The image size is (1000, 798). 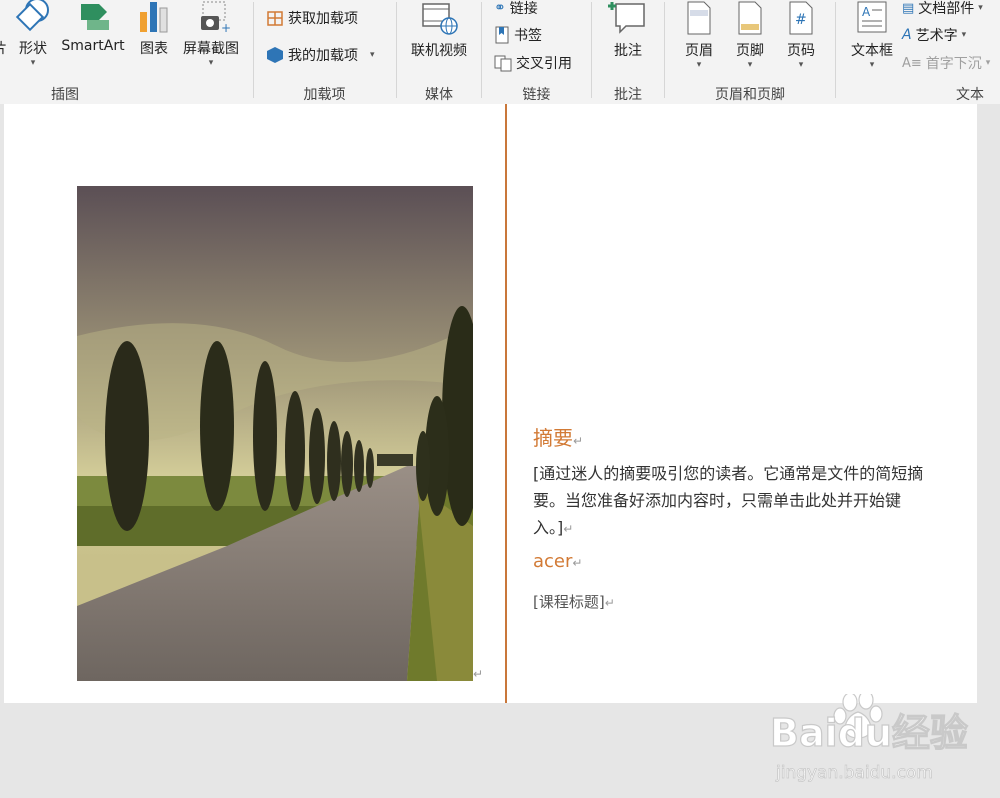 What do you see at coordinates (32, 16) in the screenshot?
I see `shapes-icon` at bounding box center [32, 16].